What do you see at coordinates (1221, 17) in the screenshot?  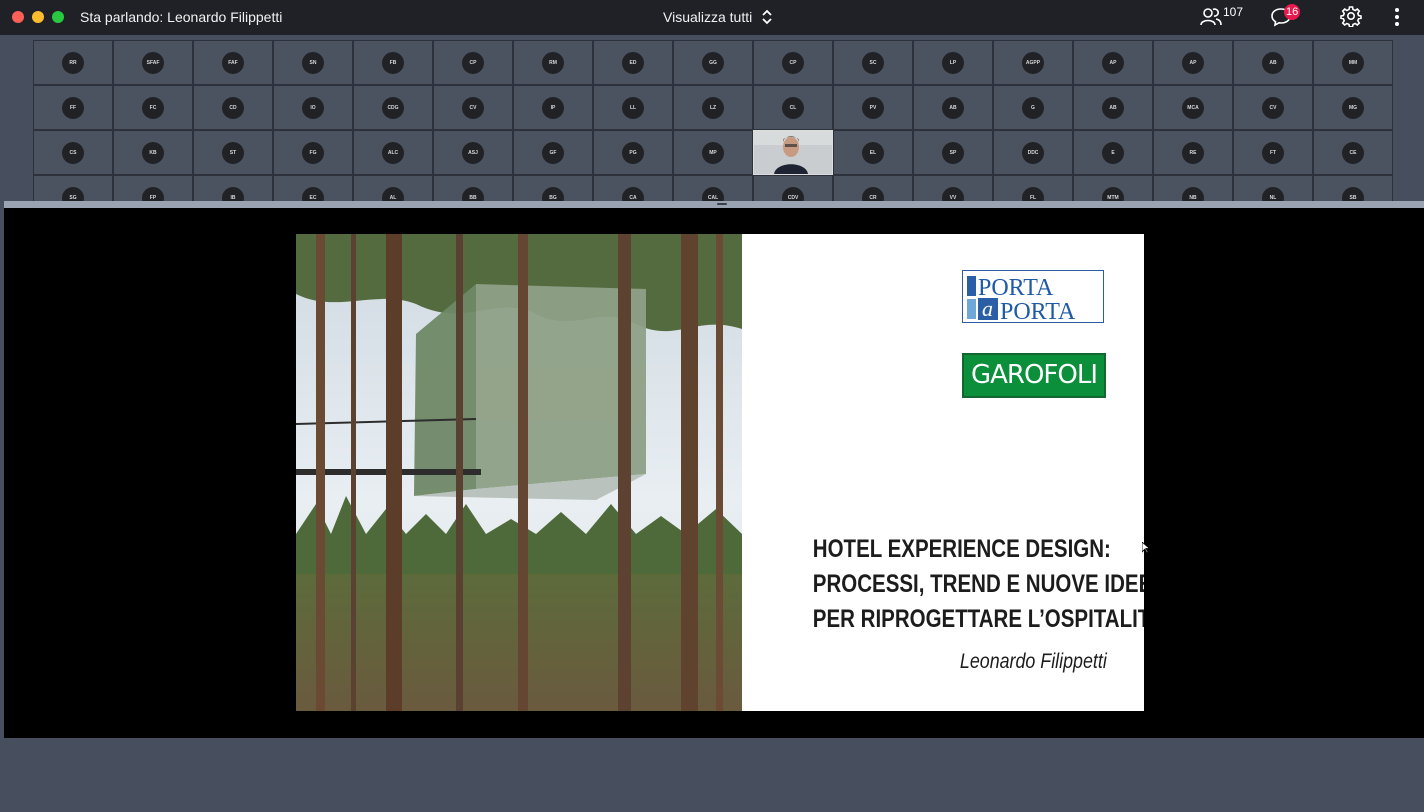 I see `participants-button: 107` at bounding box center [1221, 17].